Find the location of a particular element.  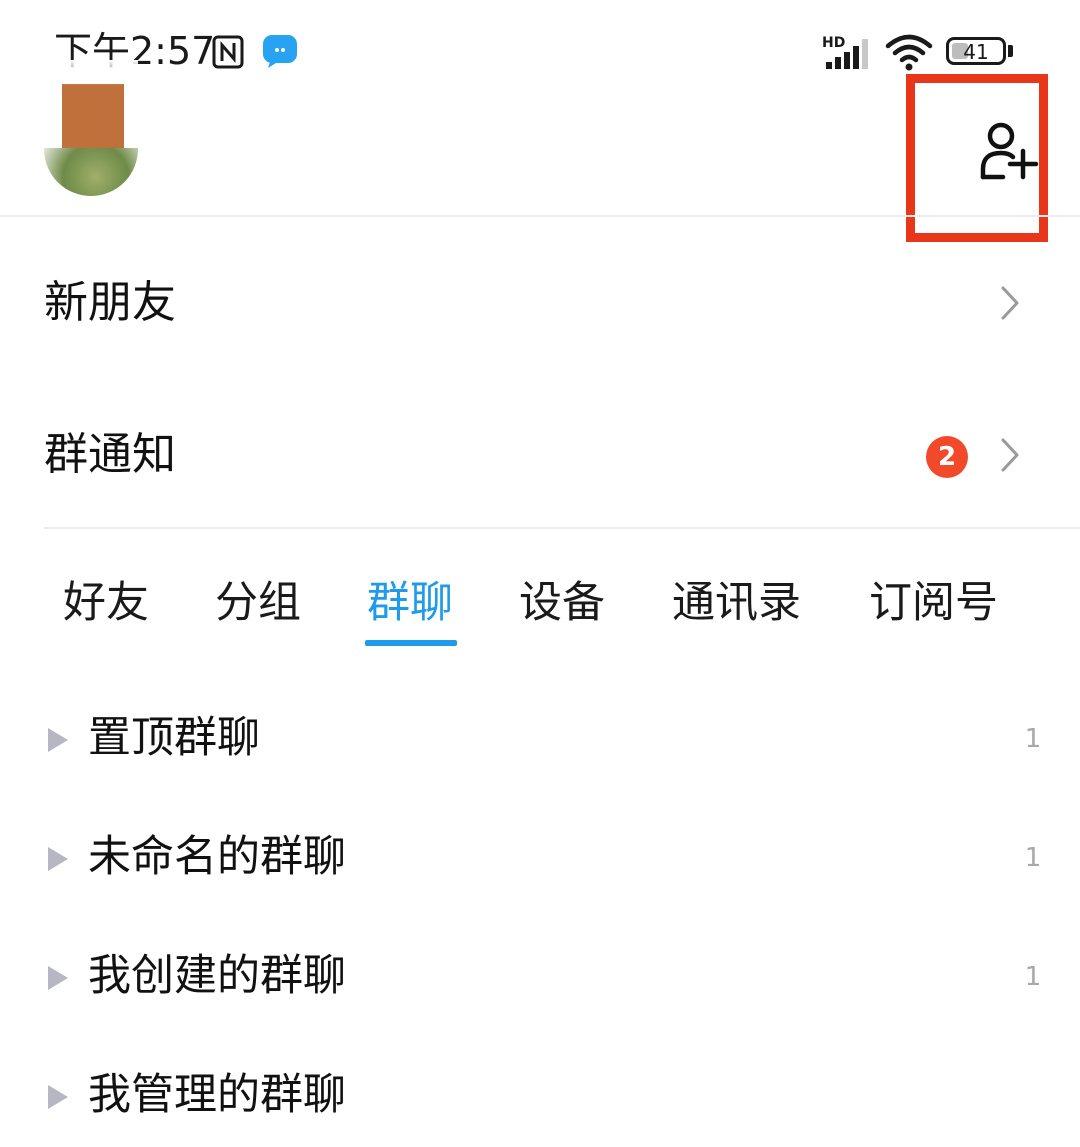

group-category-row: 我管理的群聊 is located at coordinates (540, 1097).